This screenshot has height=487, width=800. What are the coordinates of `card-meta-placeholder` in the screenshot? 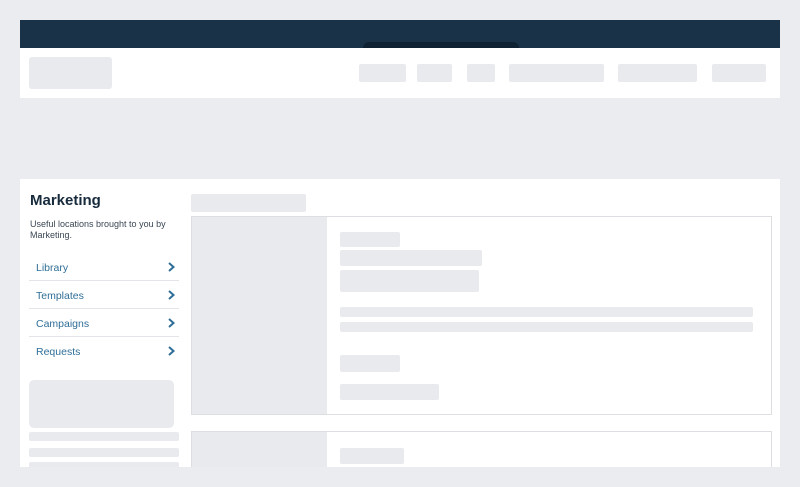 It's located at (370, 363).